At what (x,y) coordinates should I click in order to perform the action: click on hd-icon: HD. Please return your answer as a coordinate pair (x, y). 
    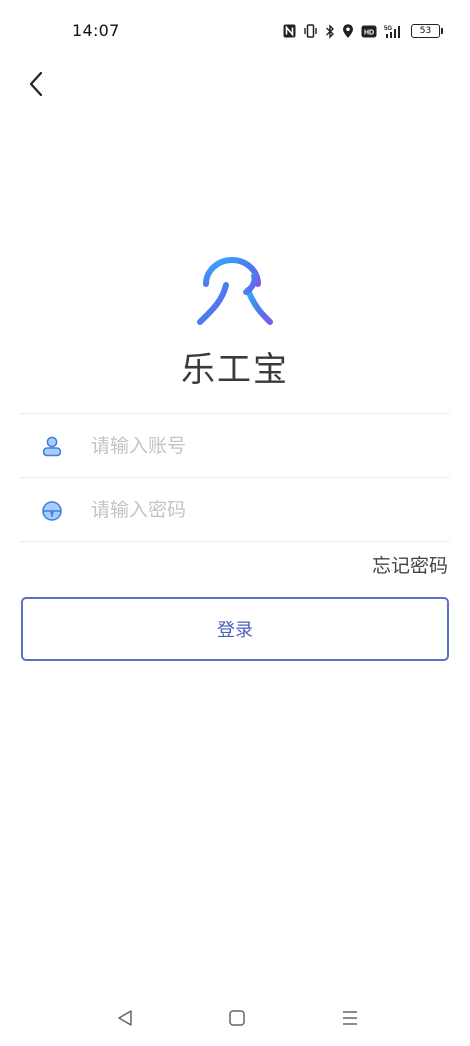
    Looking at the image, I should click on (369, 31).